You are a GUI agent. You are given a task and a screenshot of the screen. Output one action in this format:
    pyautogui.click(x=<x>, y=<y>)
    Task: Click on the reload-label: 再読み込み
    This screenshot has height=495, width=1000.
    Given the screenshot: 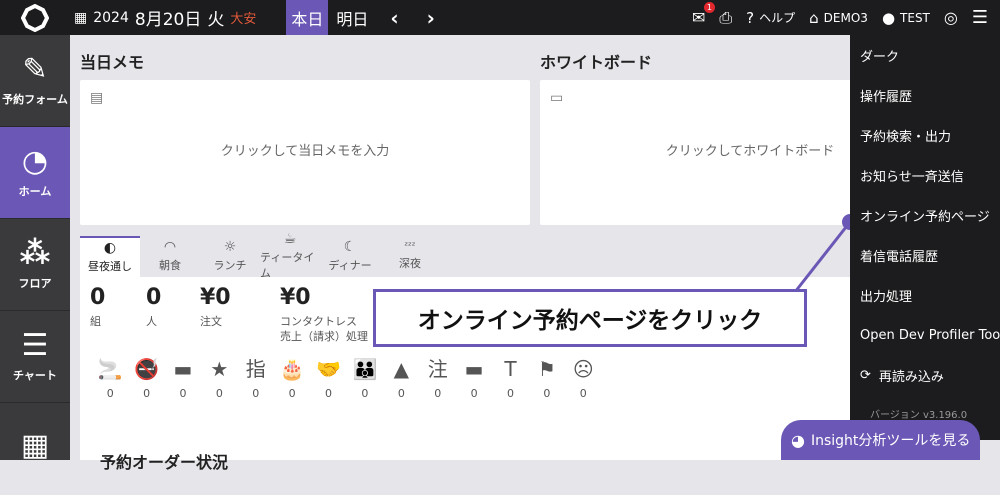 What is the action you would take?
    pyautogui.click(x=911, y=377)
    